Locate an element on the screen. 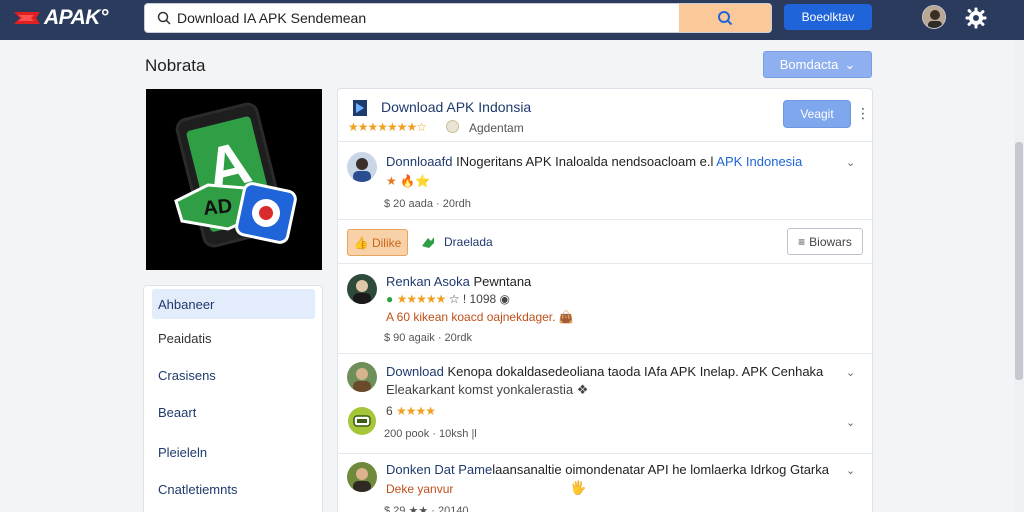 The image size is (1024, 512). comment-title-highlight: Donnloaafd is located at coordinates (419, 161).